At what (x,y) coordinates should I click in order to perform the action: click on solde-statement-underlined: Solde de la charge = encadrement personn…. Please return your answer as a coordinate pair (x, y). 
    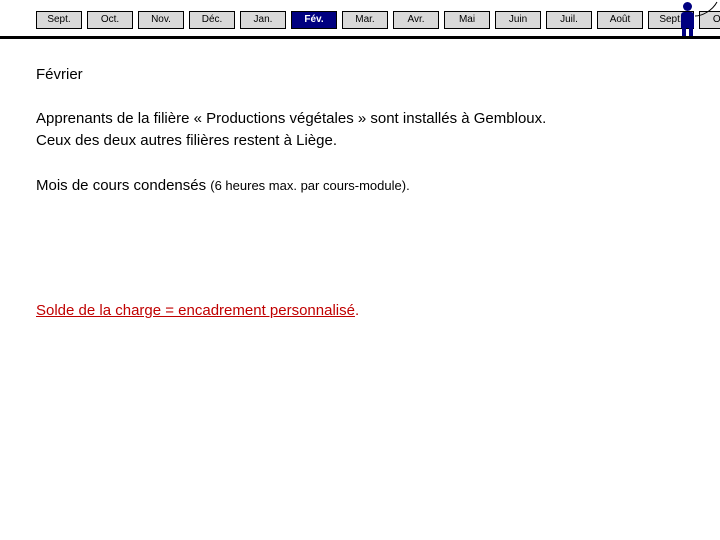
    Looking at the image, I should click on (195, 310).